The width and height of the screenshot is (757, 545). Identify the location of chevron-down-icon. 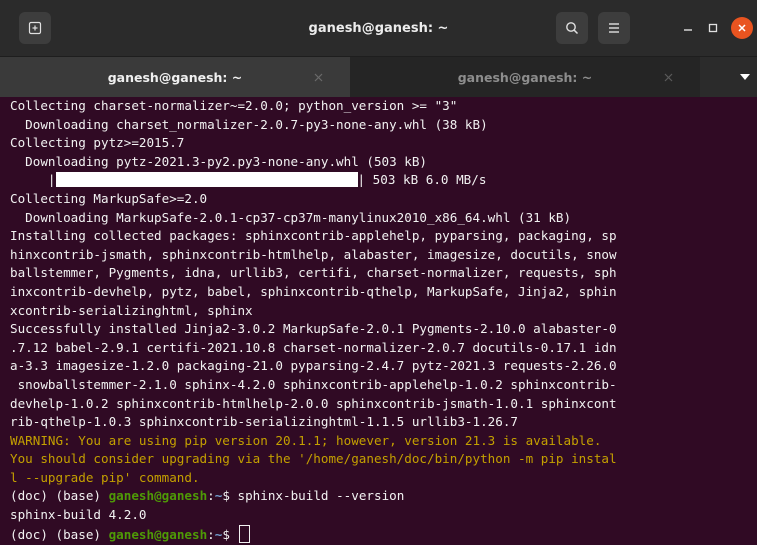
(745, 77).